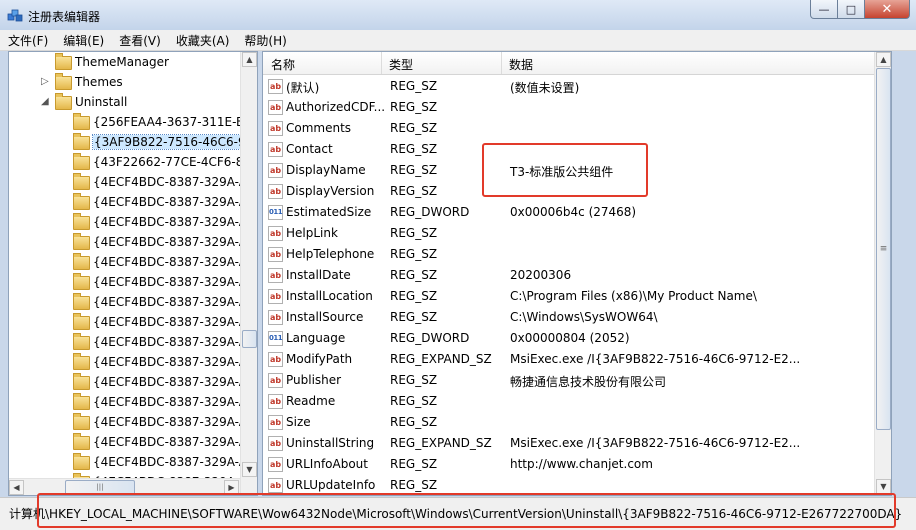 The height and width of the screenshot is (530, 916). I want to click on value-row: ab (默认) REG_SZ (数值未设置), so click(577, 86).